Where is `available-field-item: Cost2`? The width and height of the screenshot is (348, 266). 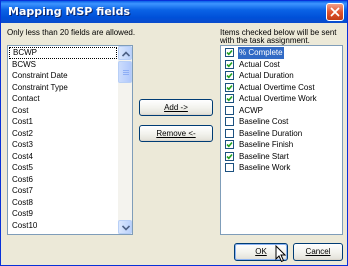 available-field-item: Cost2 is located at coordinates (63, 134).